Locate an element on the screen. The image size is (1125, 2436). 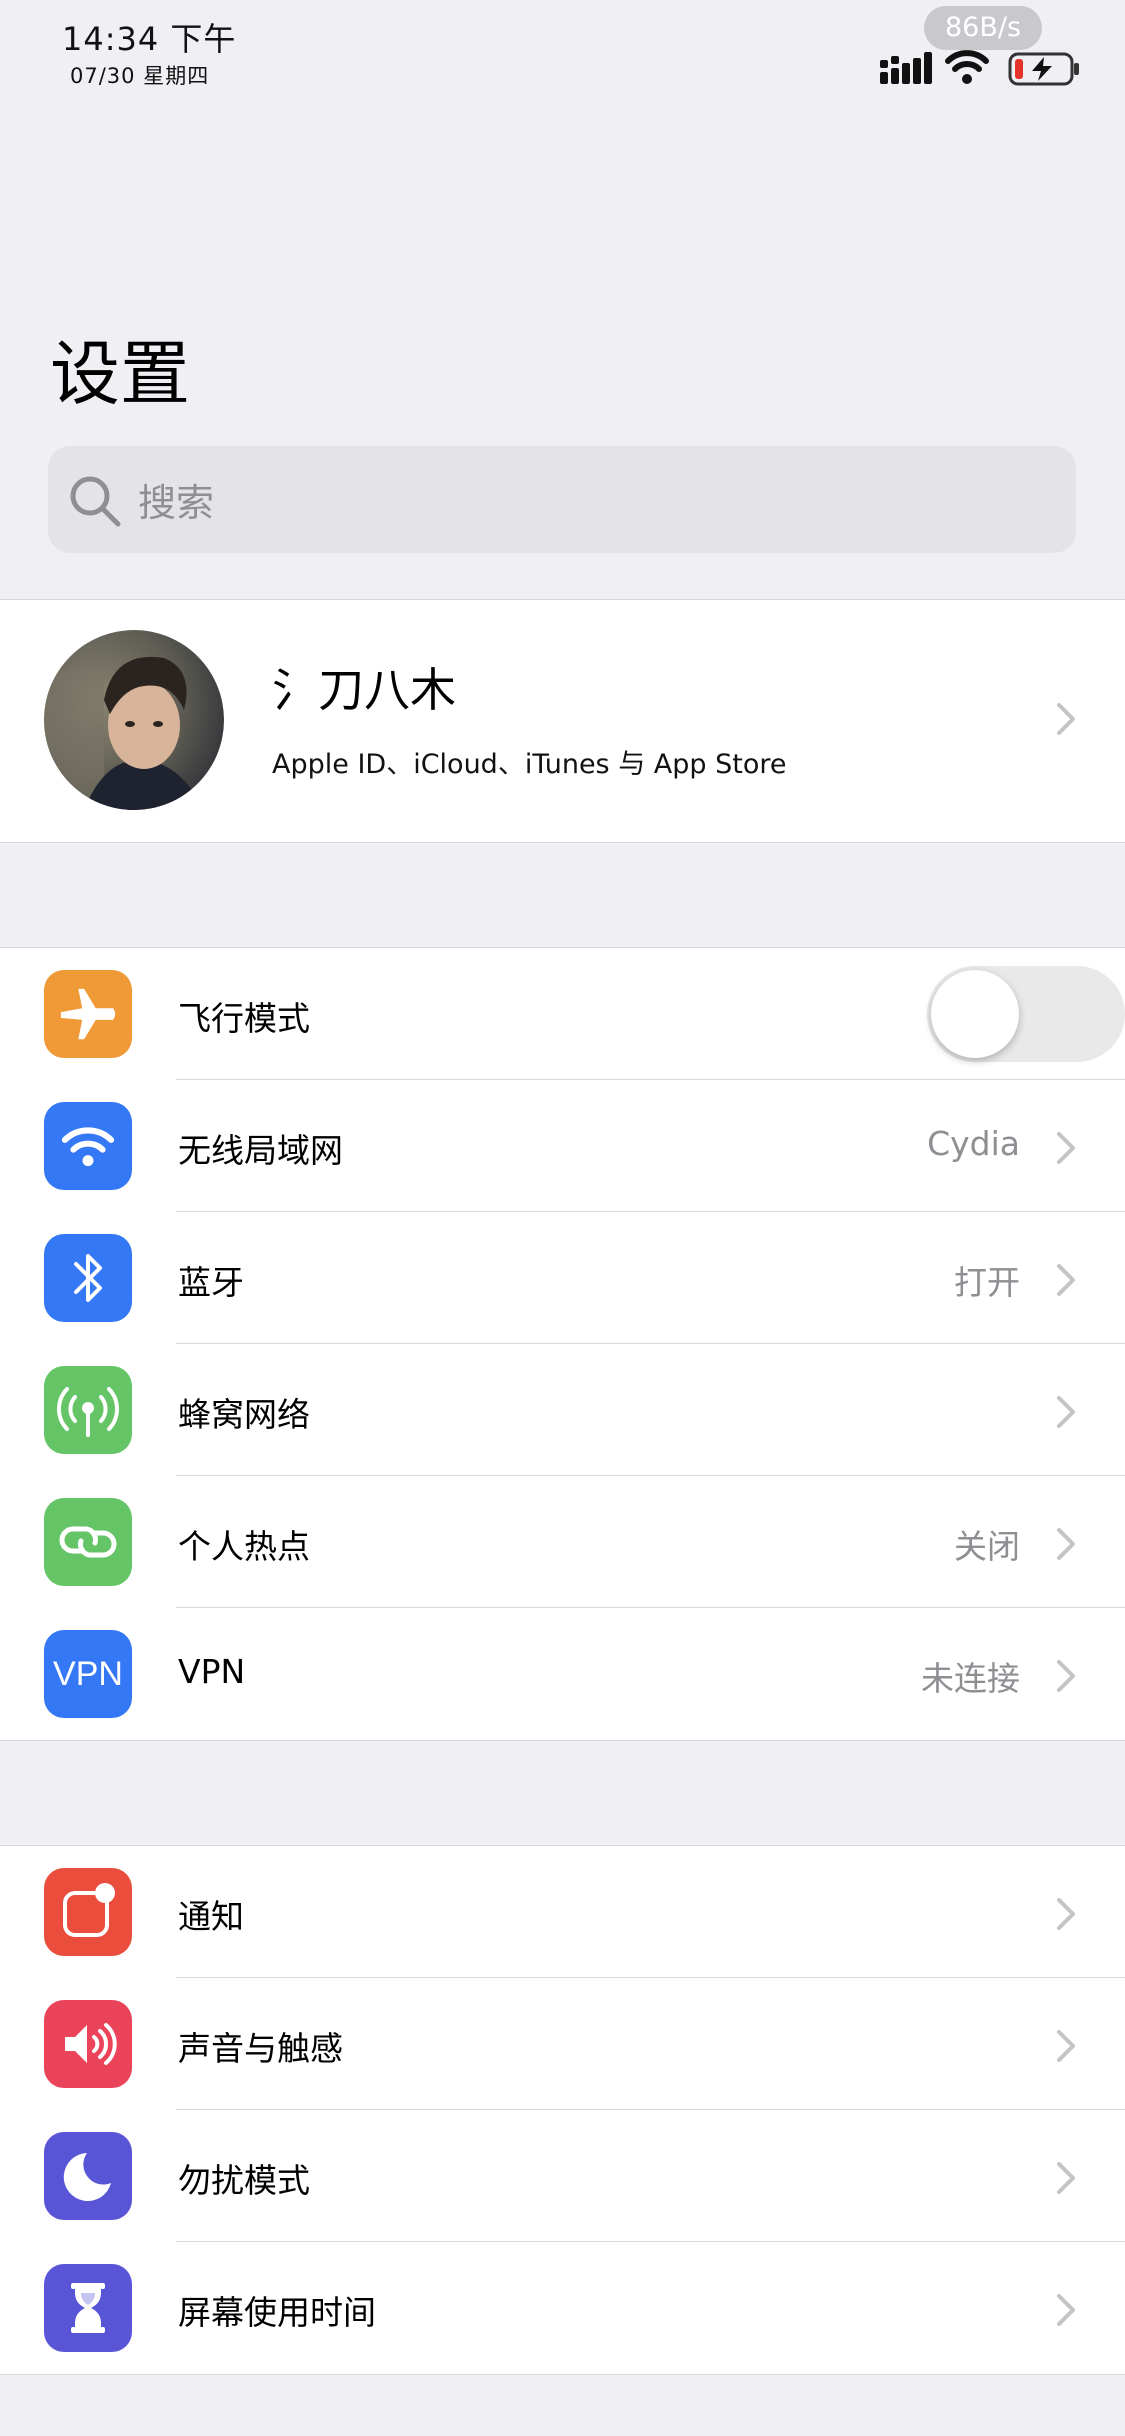
airplane-mode-toggle is located at coordinates (1026, 1014).